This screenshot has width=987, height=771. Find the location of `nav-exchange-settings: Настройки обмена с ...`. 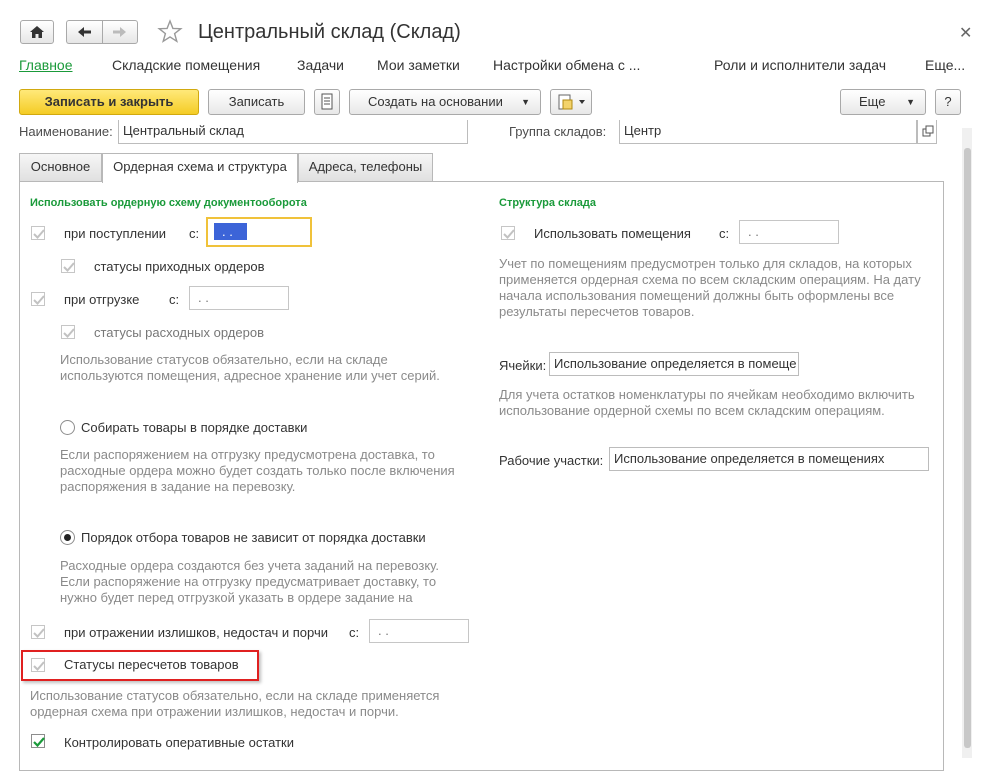

nav-exchange-settings: Настройки обмена с ... is located at coordinates (566, 65).